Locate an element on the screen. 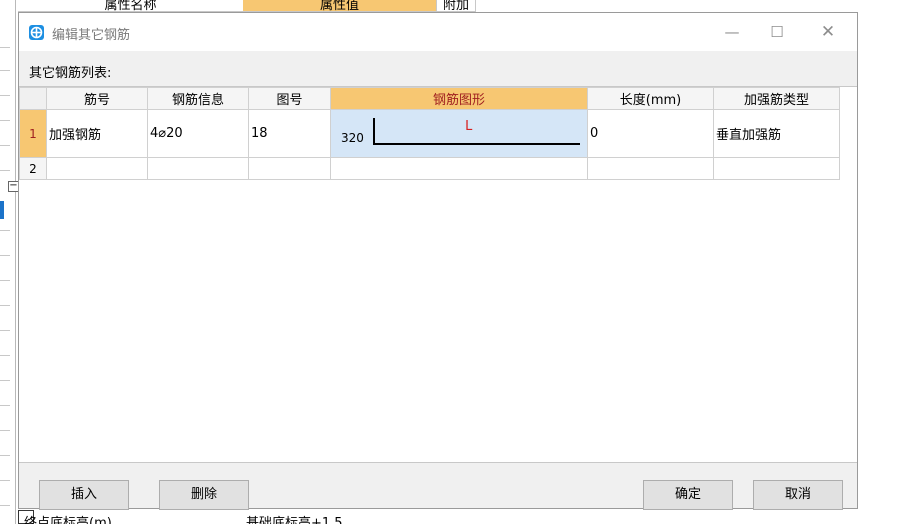  ok-button: 确定 is located at coordinates (688, 495).